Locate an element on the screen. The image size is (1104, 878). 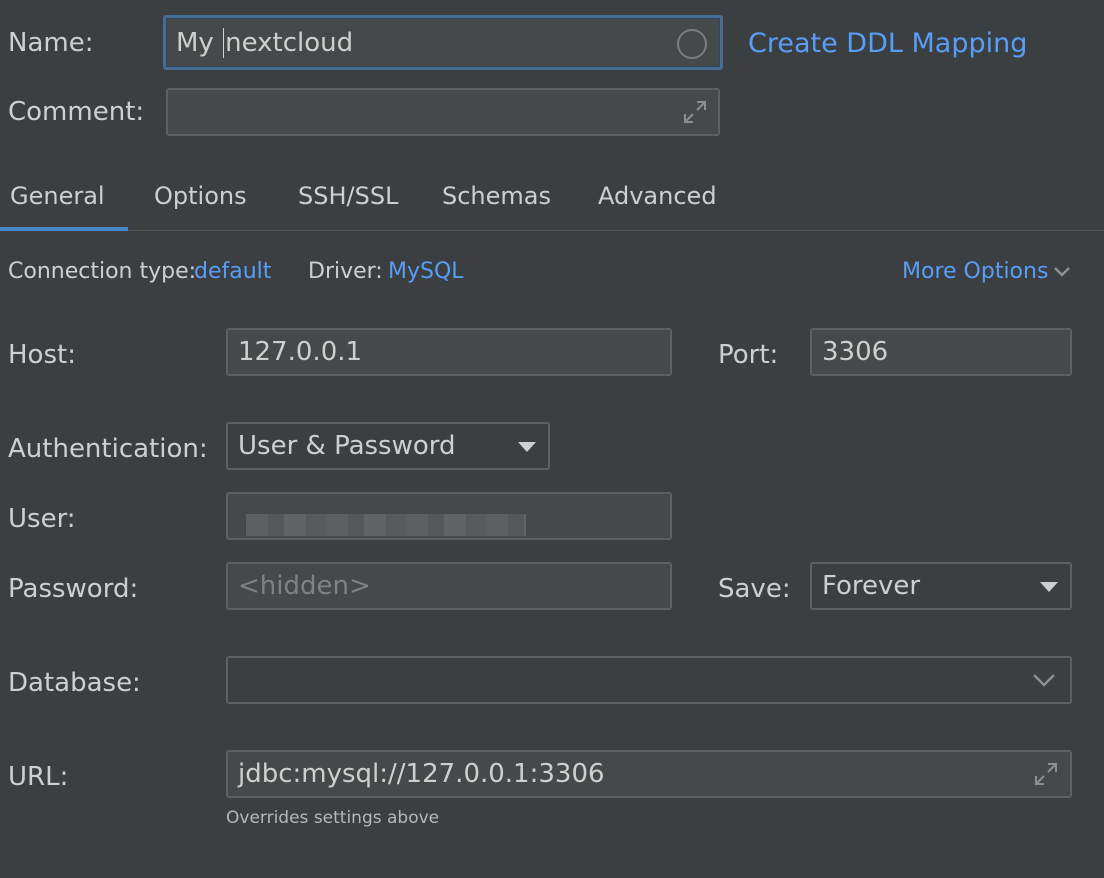
more-options-link: More Options is located at coordinates (975, 272).